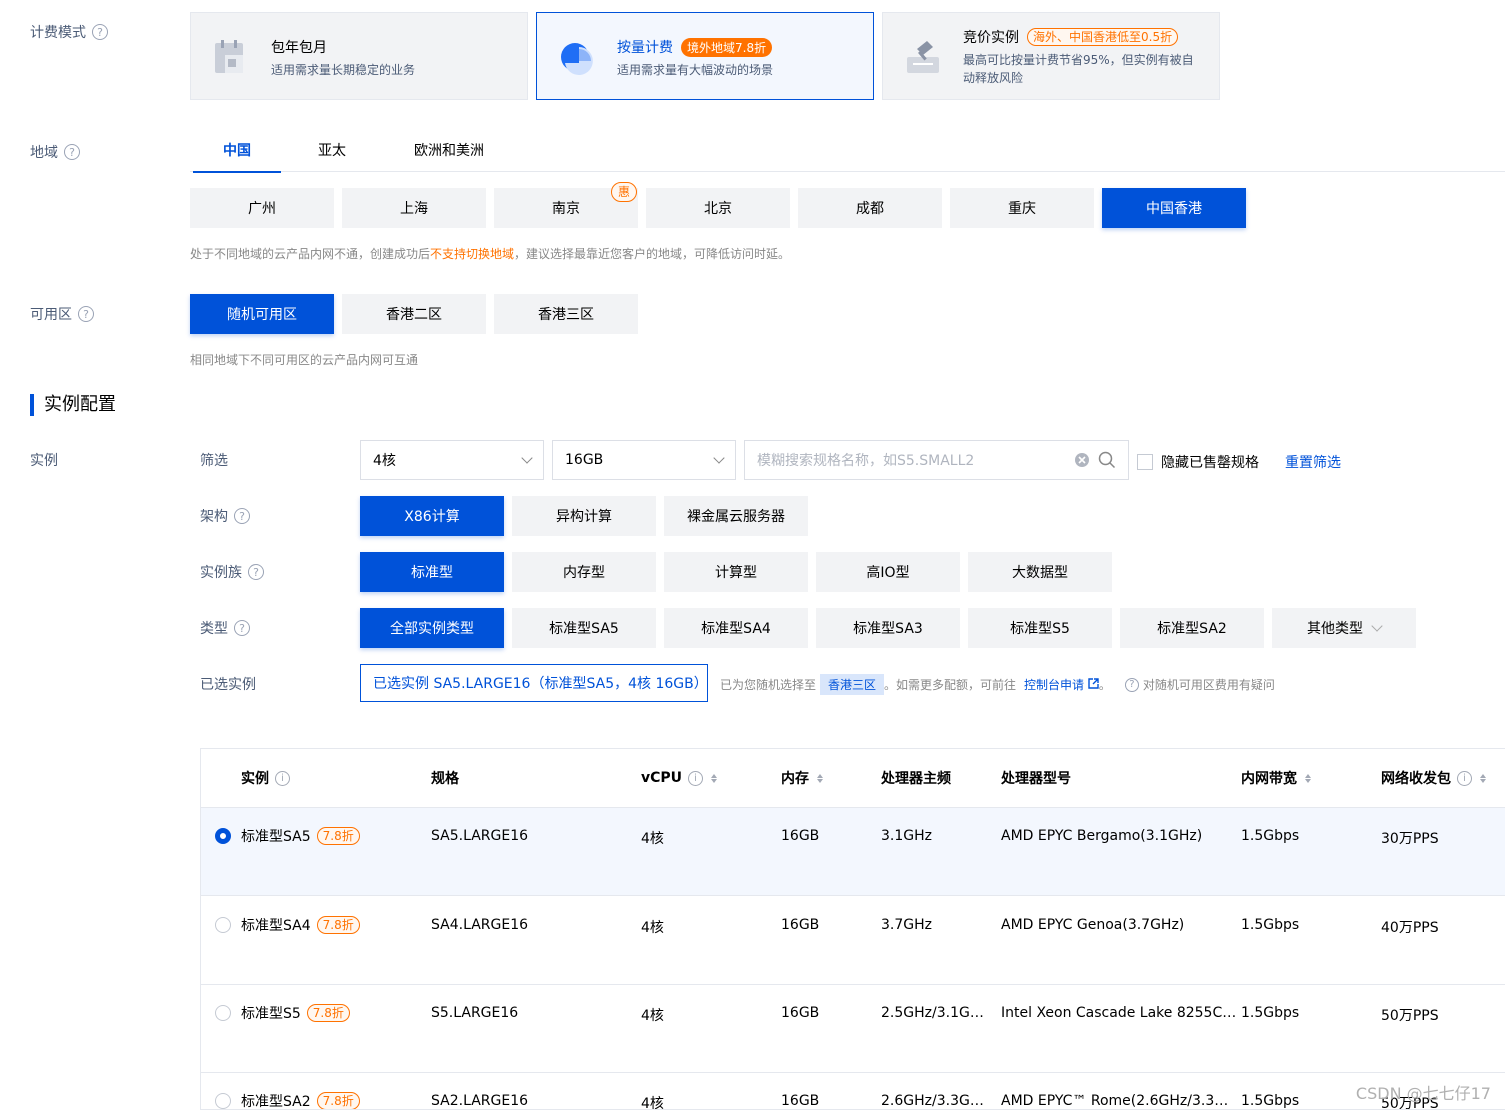  Describe the element at coordinates (255, 779) in the screenshot. I see `col-title: 实例` at that location.